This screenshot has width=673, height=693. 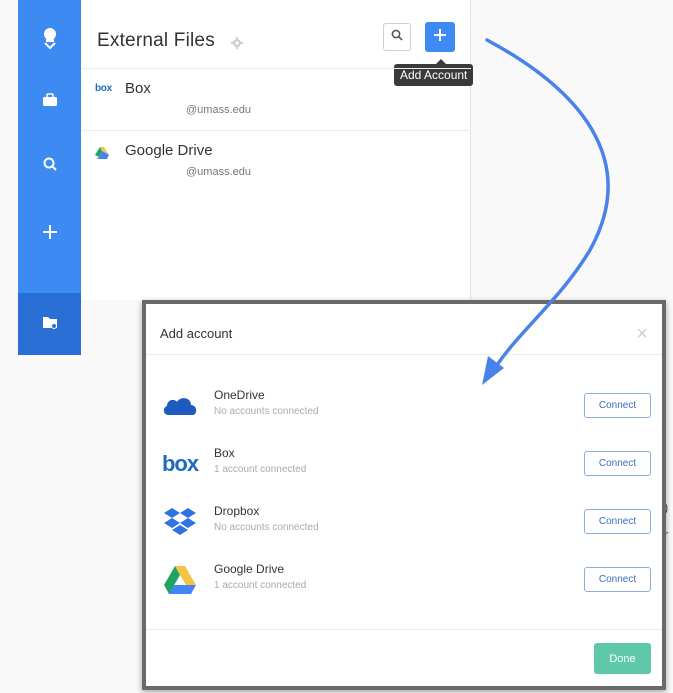 I want to click on account-name: Box, so click(x=224, y=453).